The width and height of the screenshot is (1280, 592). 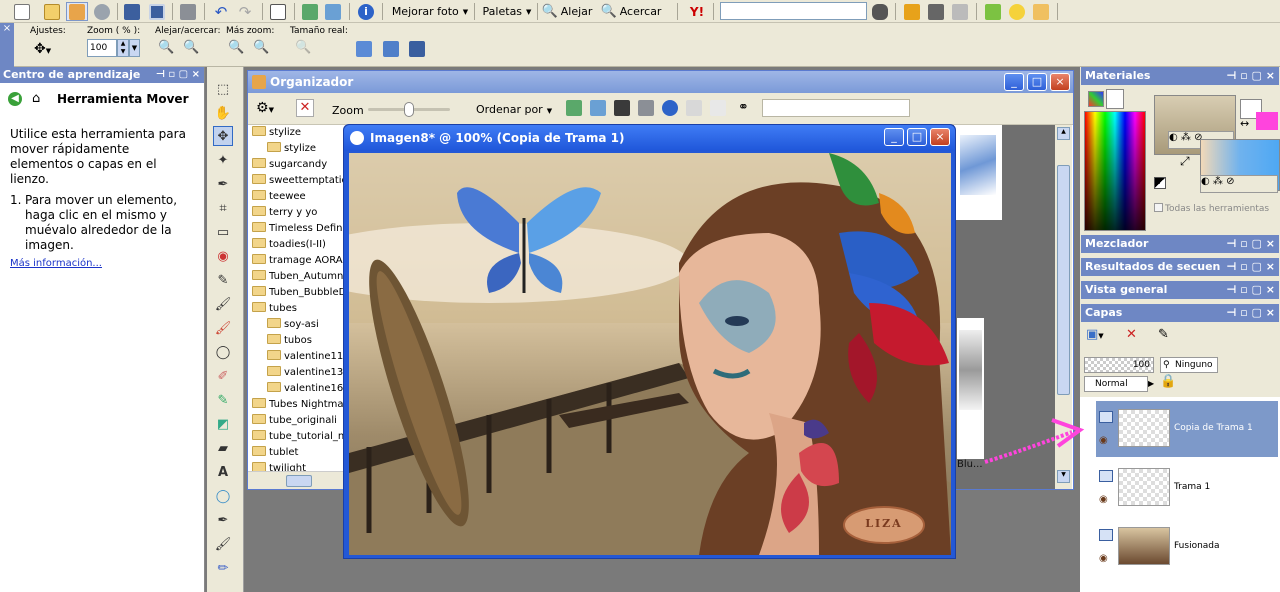 What do you see at coordinates (694, 108) in the screenshot?
I see `email-icon` at bounding box center [694, 108].